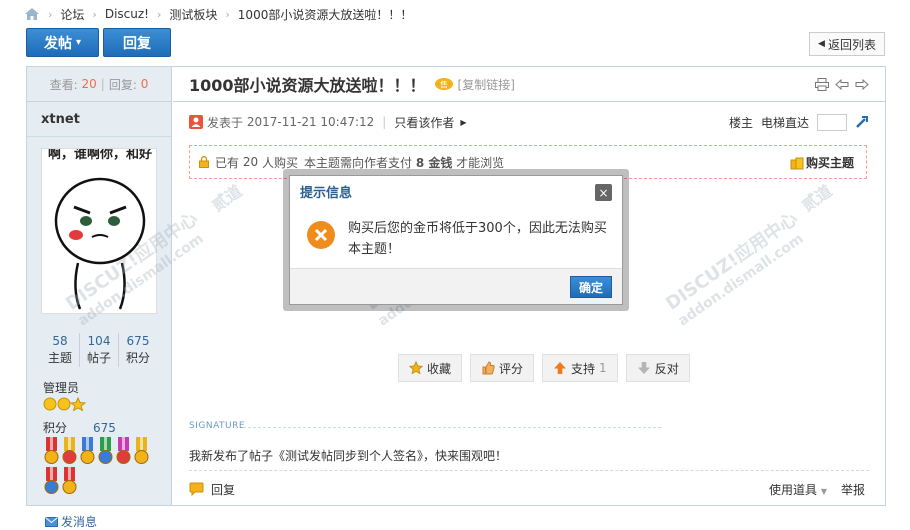  What do you see at coordinates (591, 287) in the screenshot?
I see `confirm-button: 确定` at bounding box center [591, 287].